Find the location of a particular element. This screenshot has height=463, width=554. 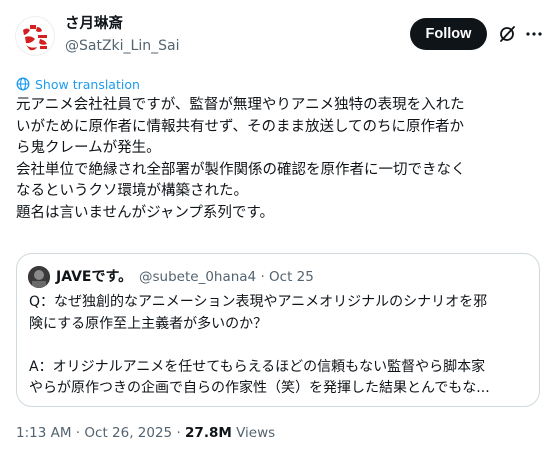

more-options-icon is located at coordinates (534, 34).